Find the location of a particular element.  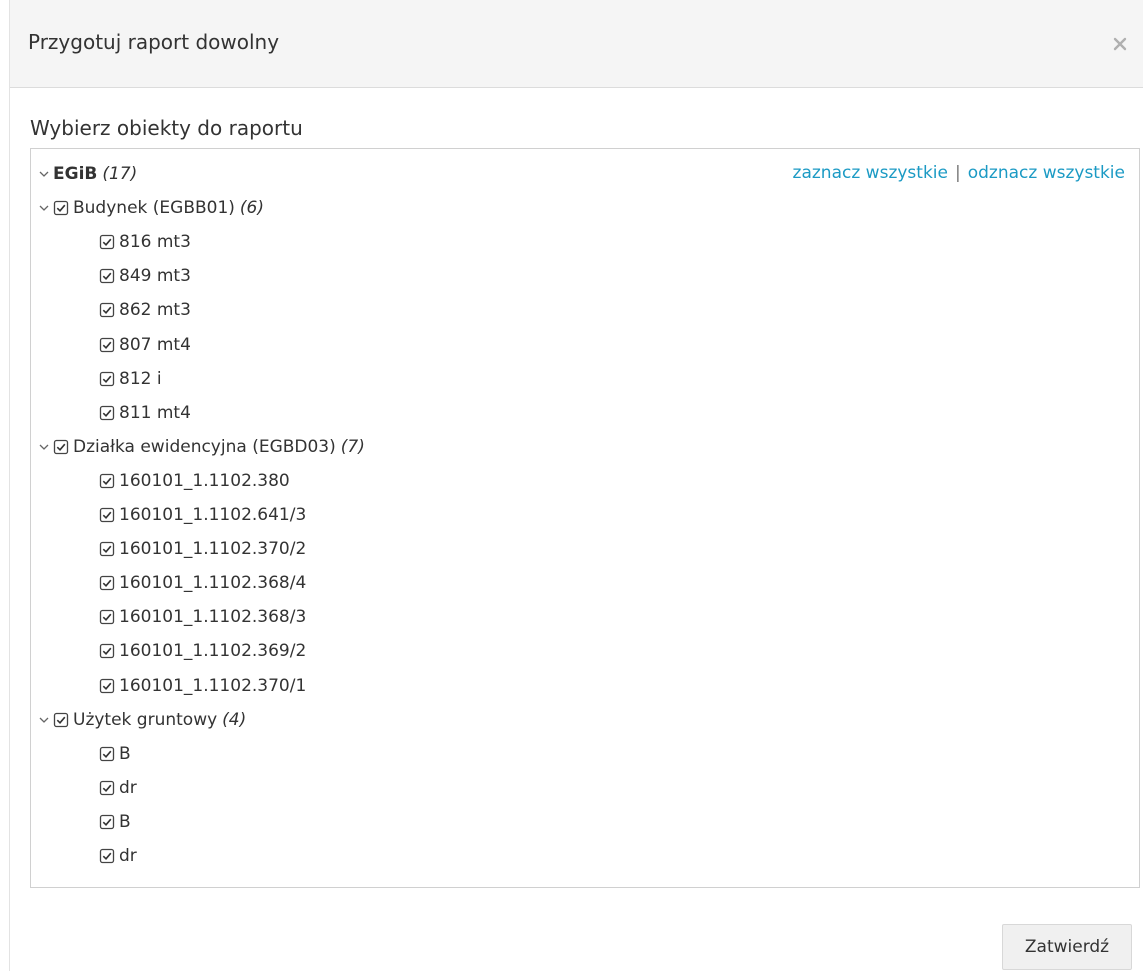

tree-item: 160101_1.1102.641/3 is located at coordinates (202, 515).